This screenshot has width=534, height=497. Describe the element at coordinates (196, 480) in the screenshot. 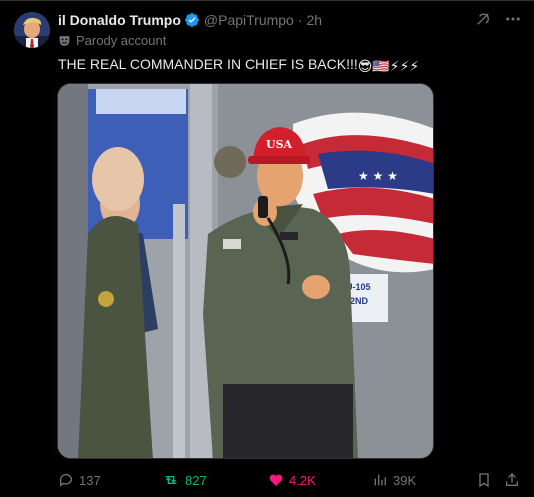

I see `repost-count: 827` at that location.